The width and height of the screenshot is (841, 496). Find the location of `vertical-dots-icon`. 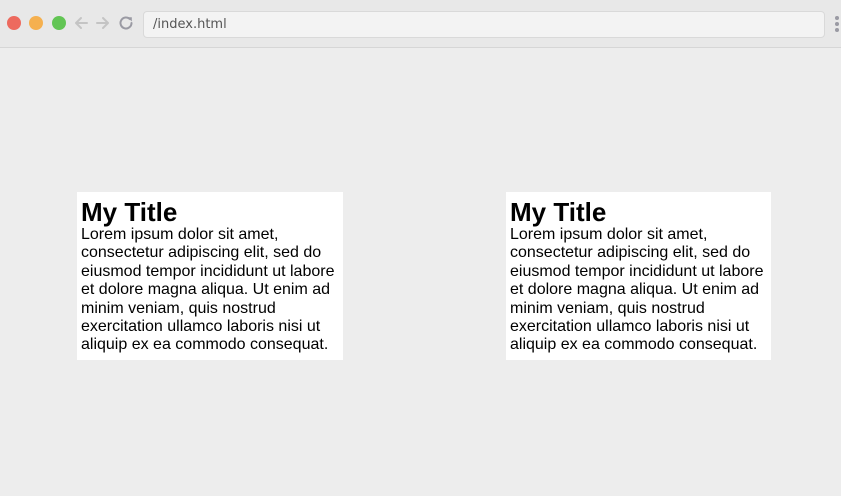

vertical-dots-icon is located at coordinates (837, 24).